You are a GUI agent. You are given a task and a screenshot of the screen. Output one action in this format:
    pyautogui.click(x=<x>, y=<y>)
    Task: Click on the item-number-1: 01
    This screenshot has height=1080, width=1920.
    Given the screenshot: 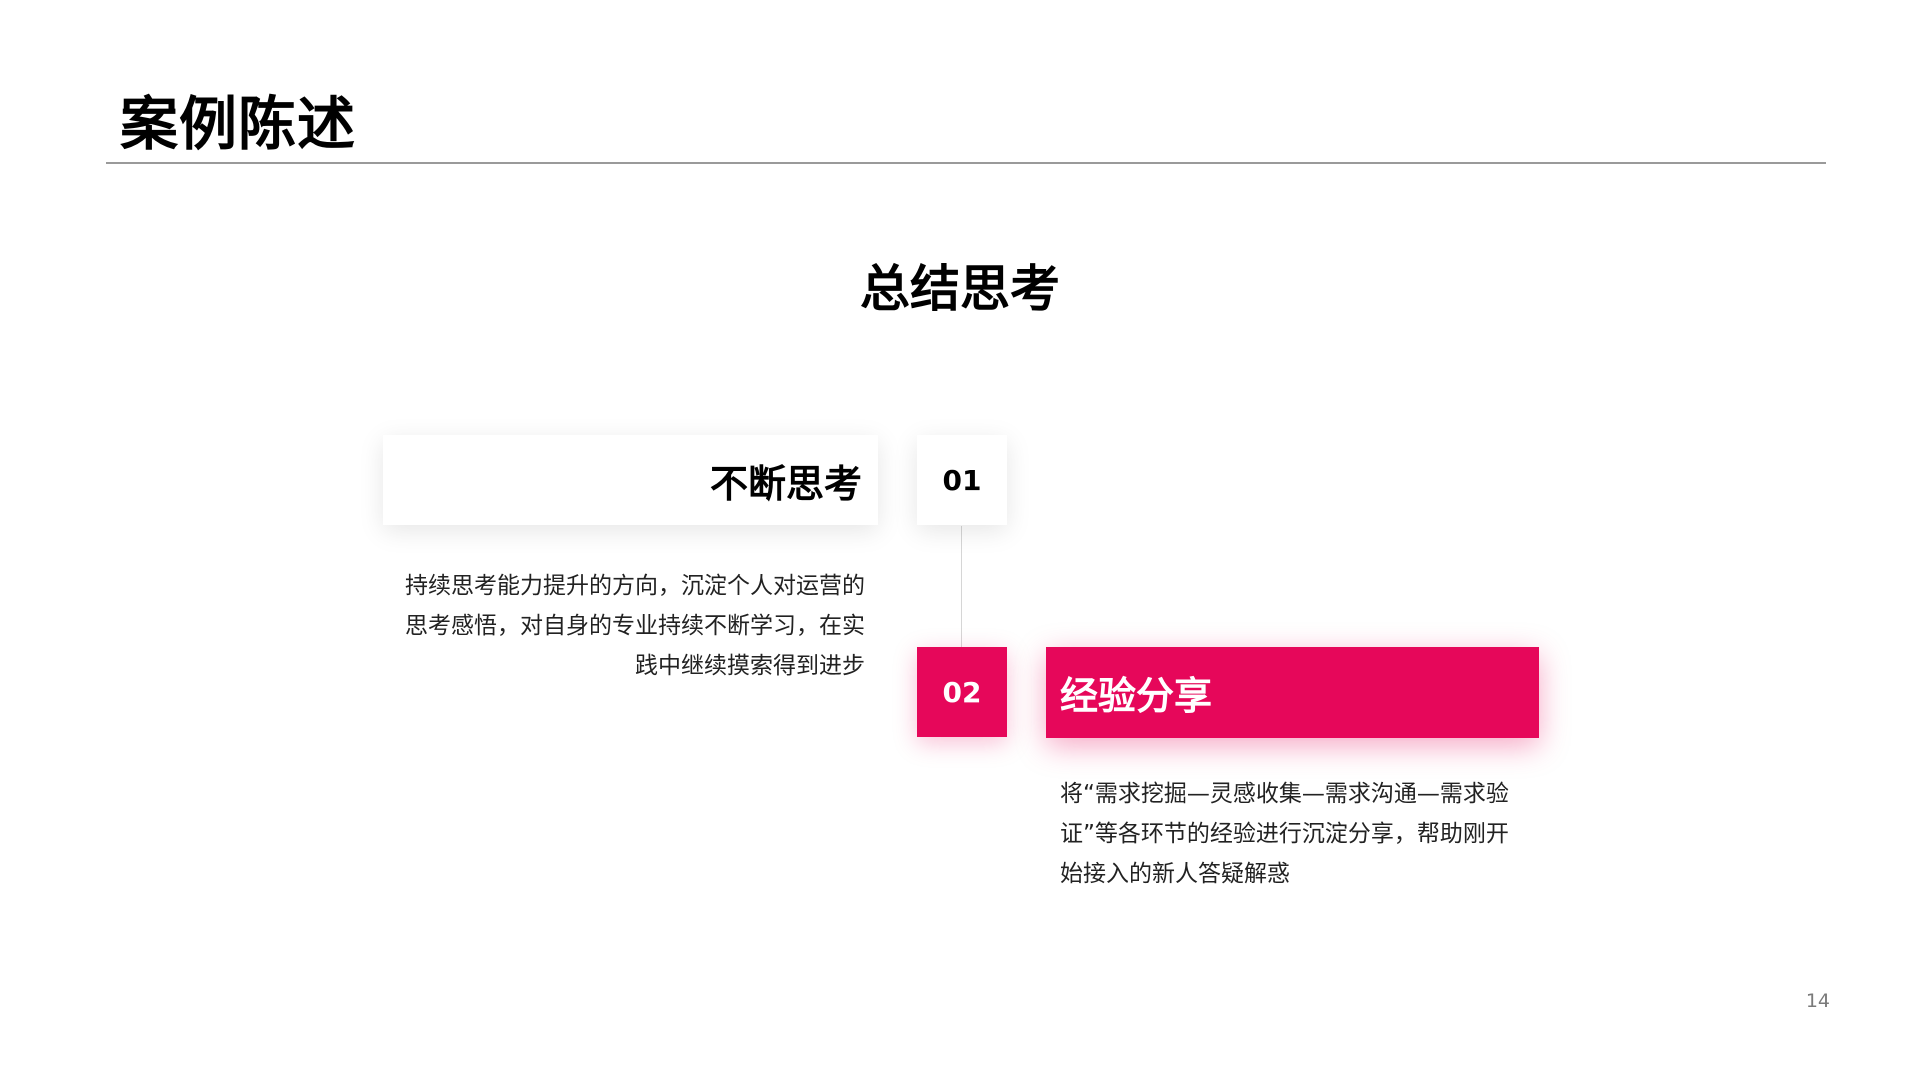 What is the action you would take?
    pyautogui.click(x=962, y=480)
    